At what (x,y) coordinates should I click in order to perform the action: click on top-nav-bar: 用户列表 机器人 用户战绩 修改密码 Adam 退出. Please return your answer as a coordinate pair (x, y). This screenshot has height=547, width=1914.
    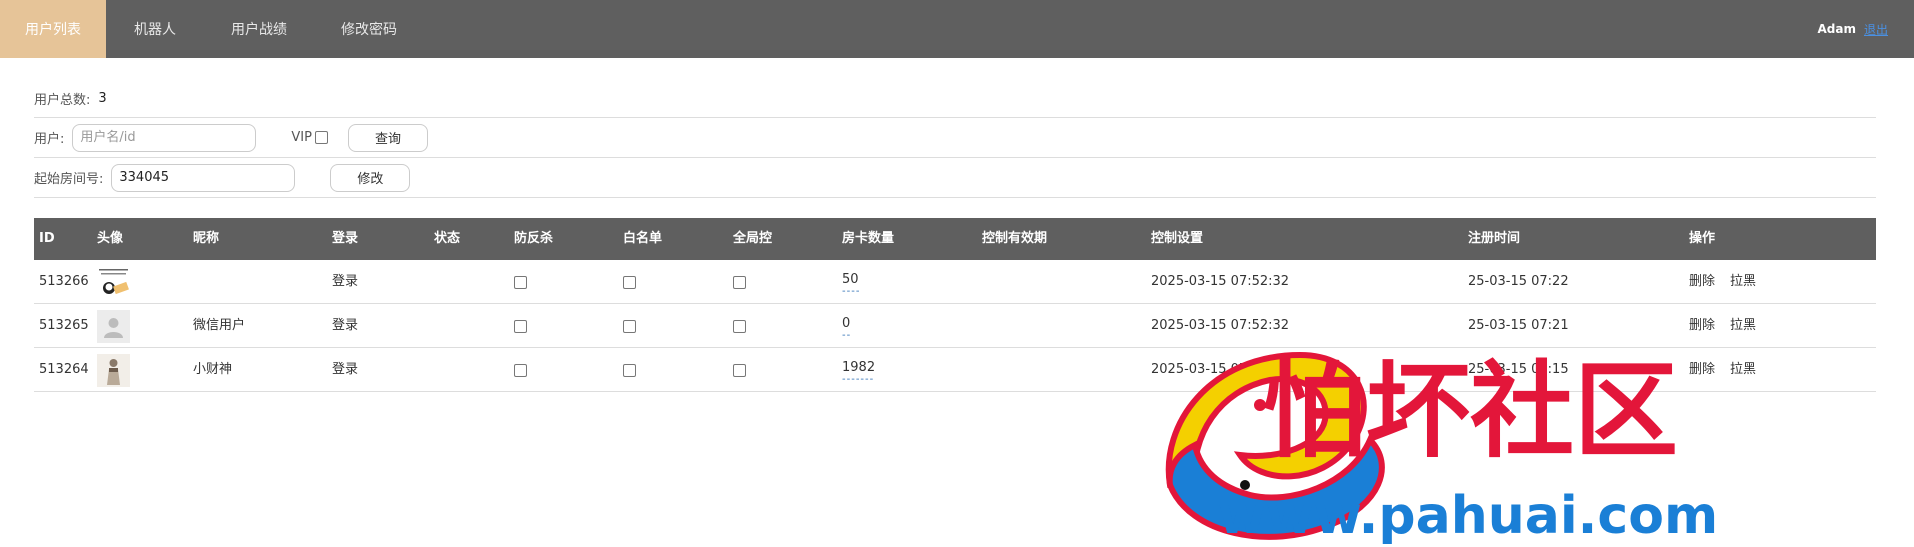
    Looking at the image, I should click on (957, 29).